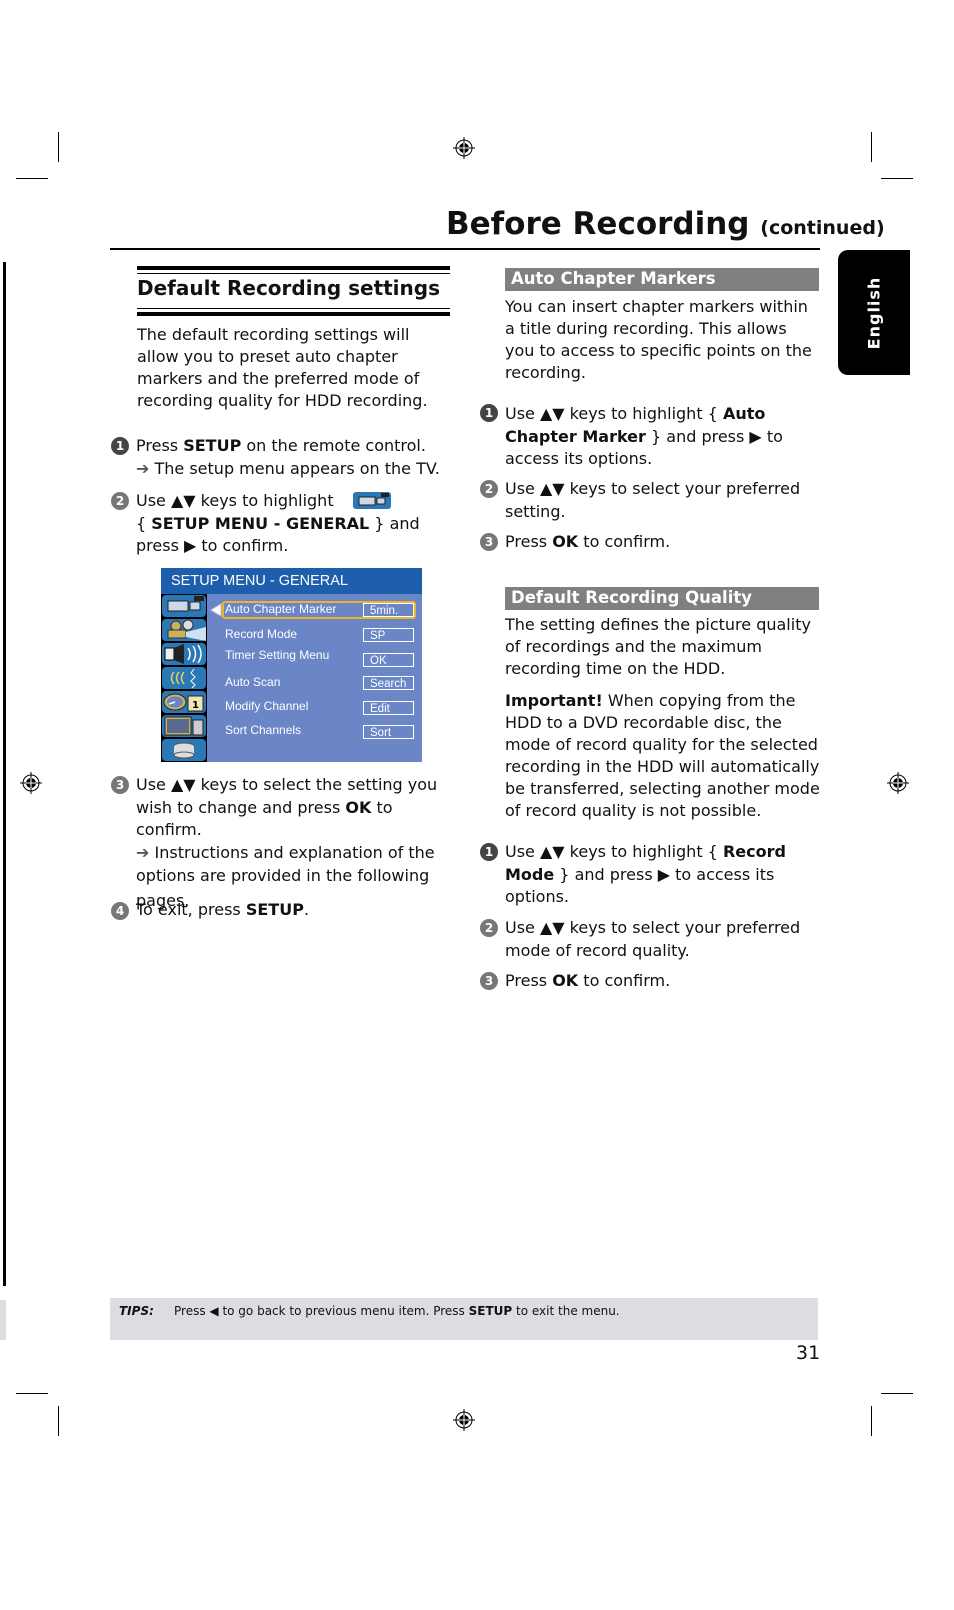 This screenshot has height=1610, width=954. I want to click on step-text: ., so click(306, 909).